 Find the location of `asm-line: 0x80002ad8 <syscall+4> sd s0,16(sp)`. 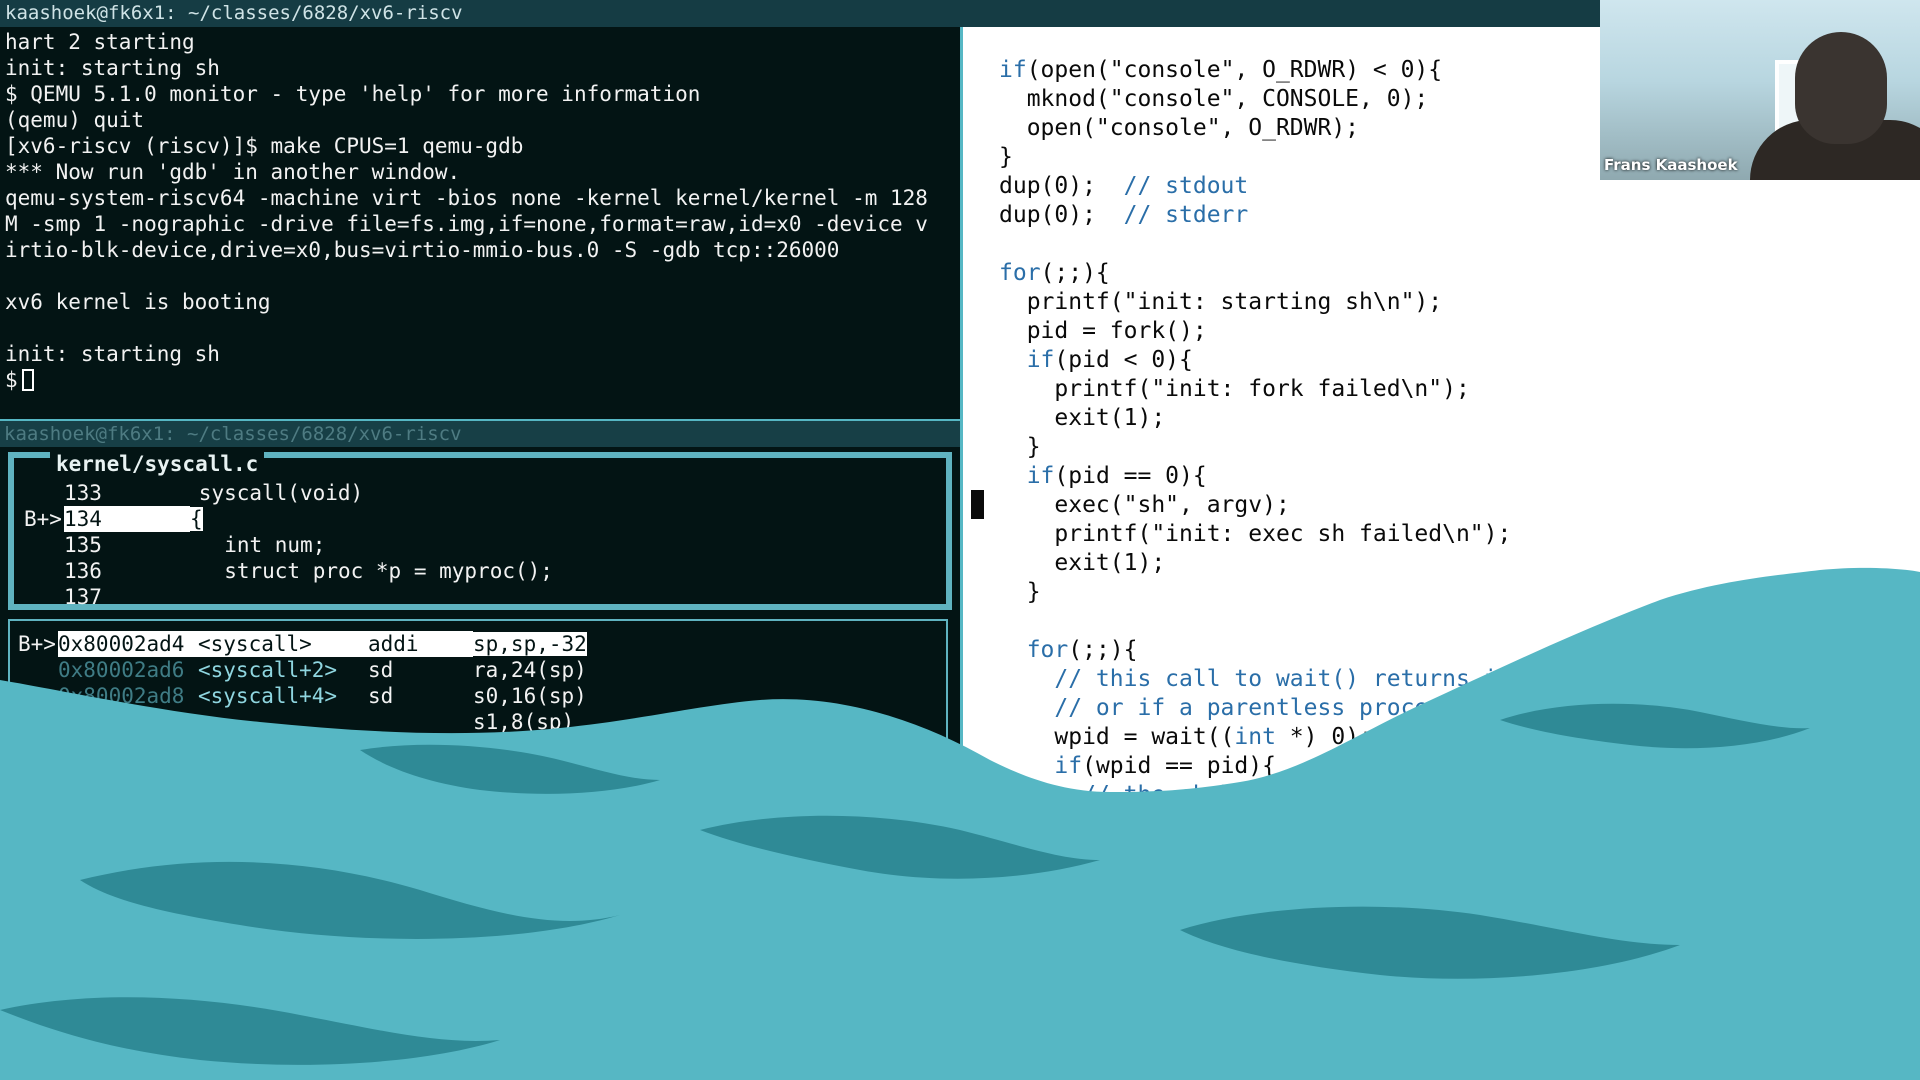

asm-line: 0x80002ad8 <syscall+4> sd s0,16(sp) is located at coordinates (302, 696).